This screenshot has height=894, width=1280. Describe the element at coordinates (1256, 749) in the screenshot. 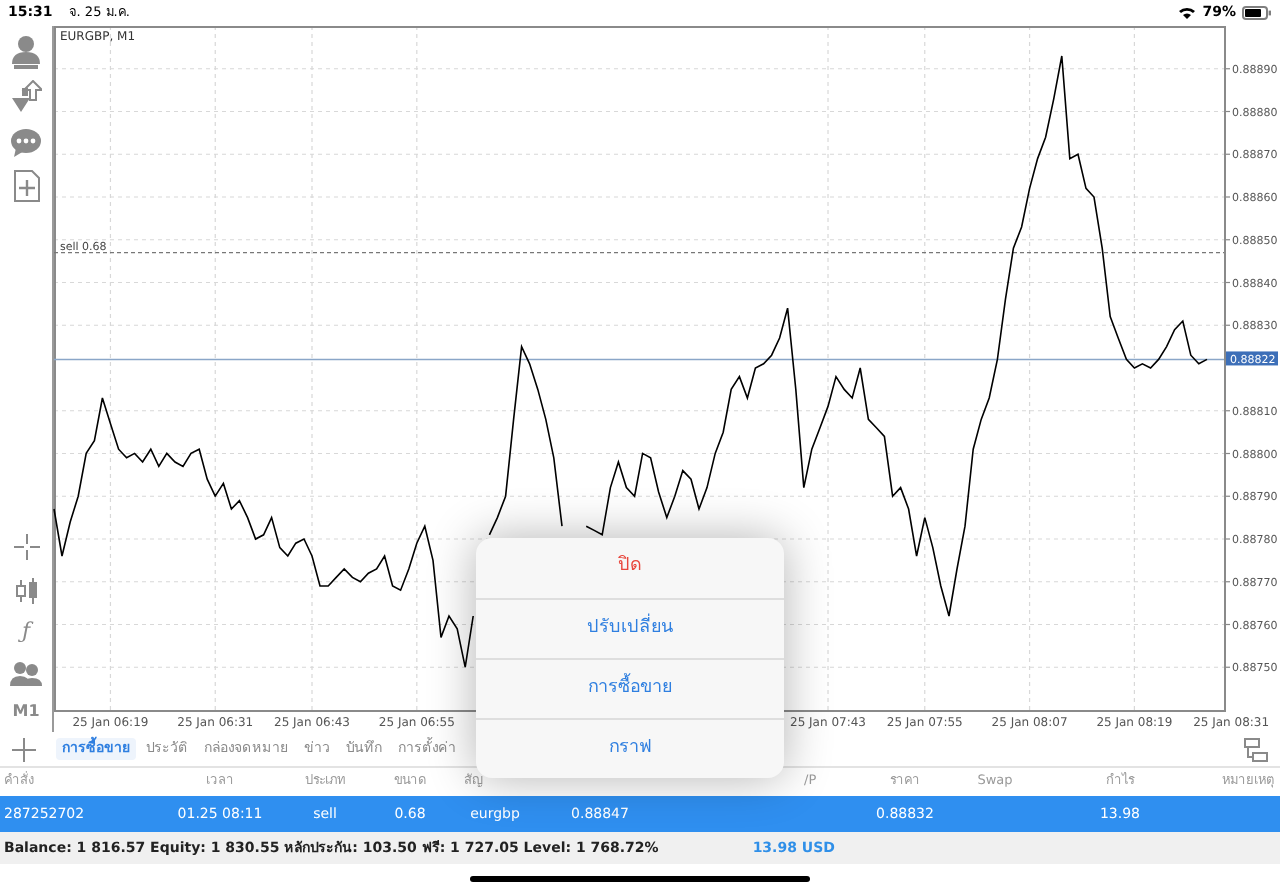

I see `layout-icon` at that location.